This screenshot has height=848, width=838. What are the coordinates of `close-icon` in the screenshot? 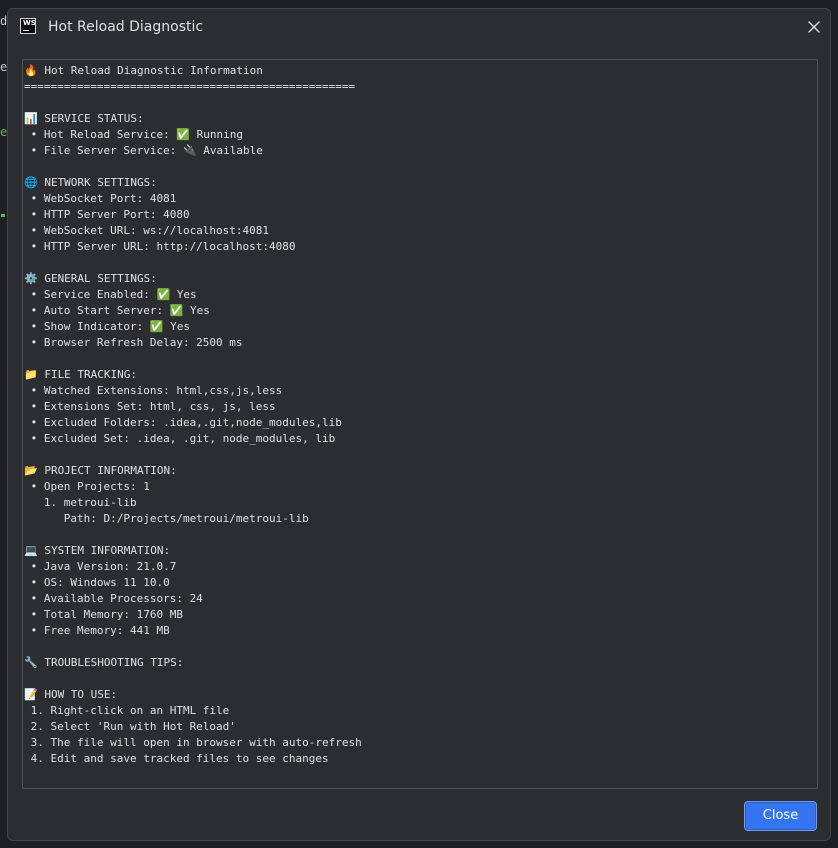 It's located at (814, 27).